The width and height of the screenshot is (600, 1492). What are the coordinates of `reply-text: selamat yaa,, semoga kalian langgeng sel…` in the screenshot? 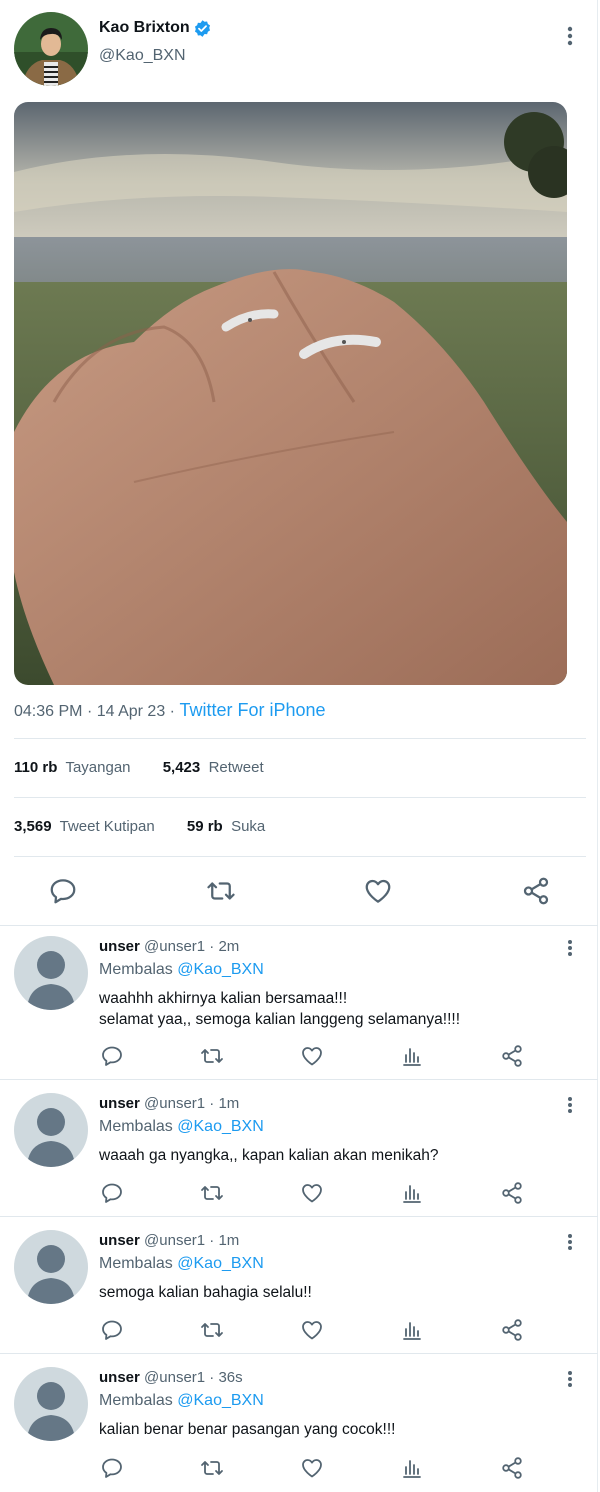 It's located at (280, 1019).